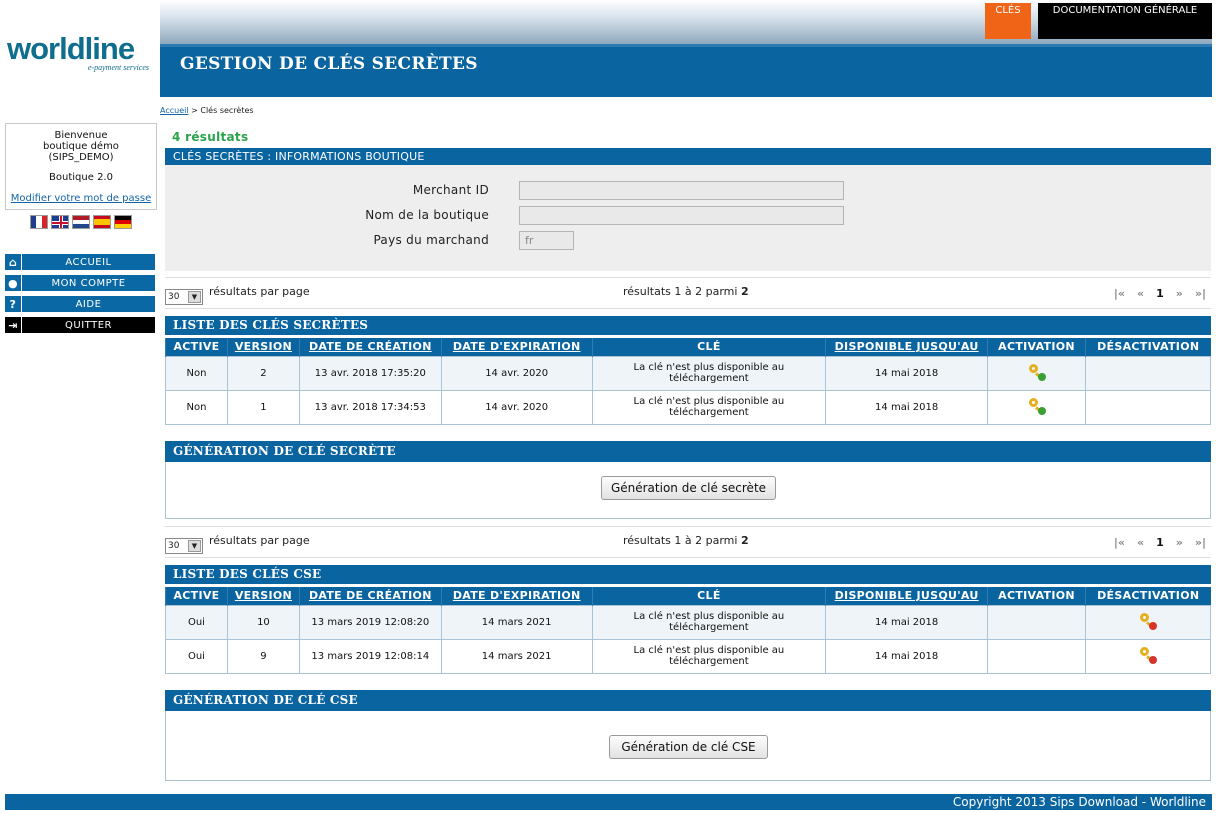 The height and width of the screenshot is (813, 1216). I want to click on tab-documentation: DOCUMENTATION GÉNÉRALE, so click(1125, 21).